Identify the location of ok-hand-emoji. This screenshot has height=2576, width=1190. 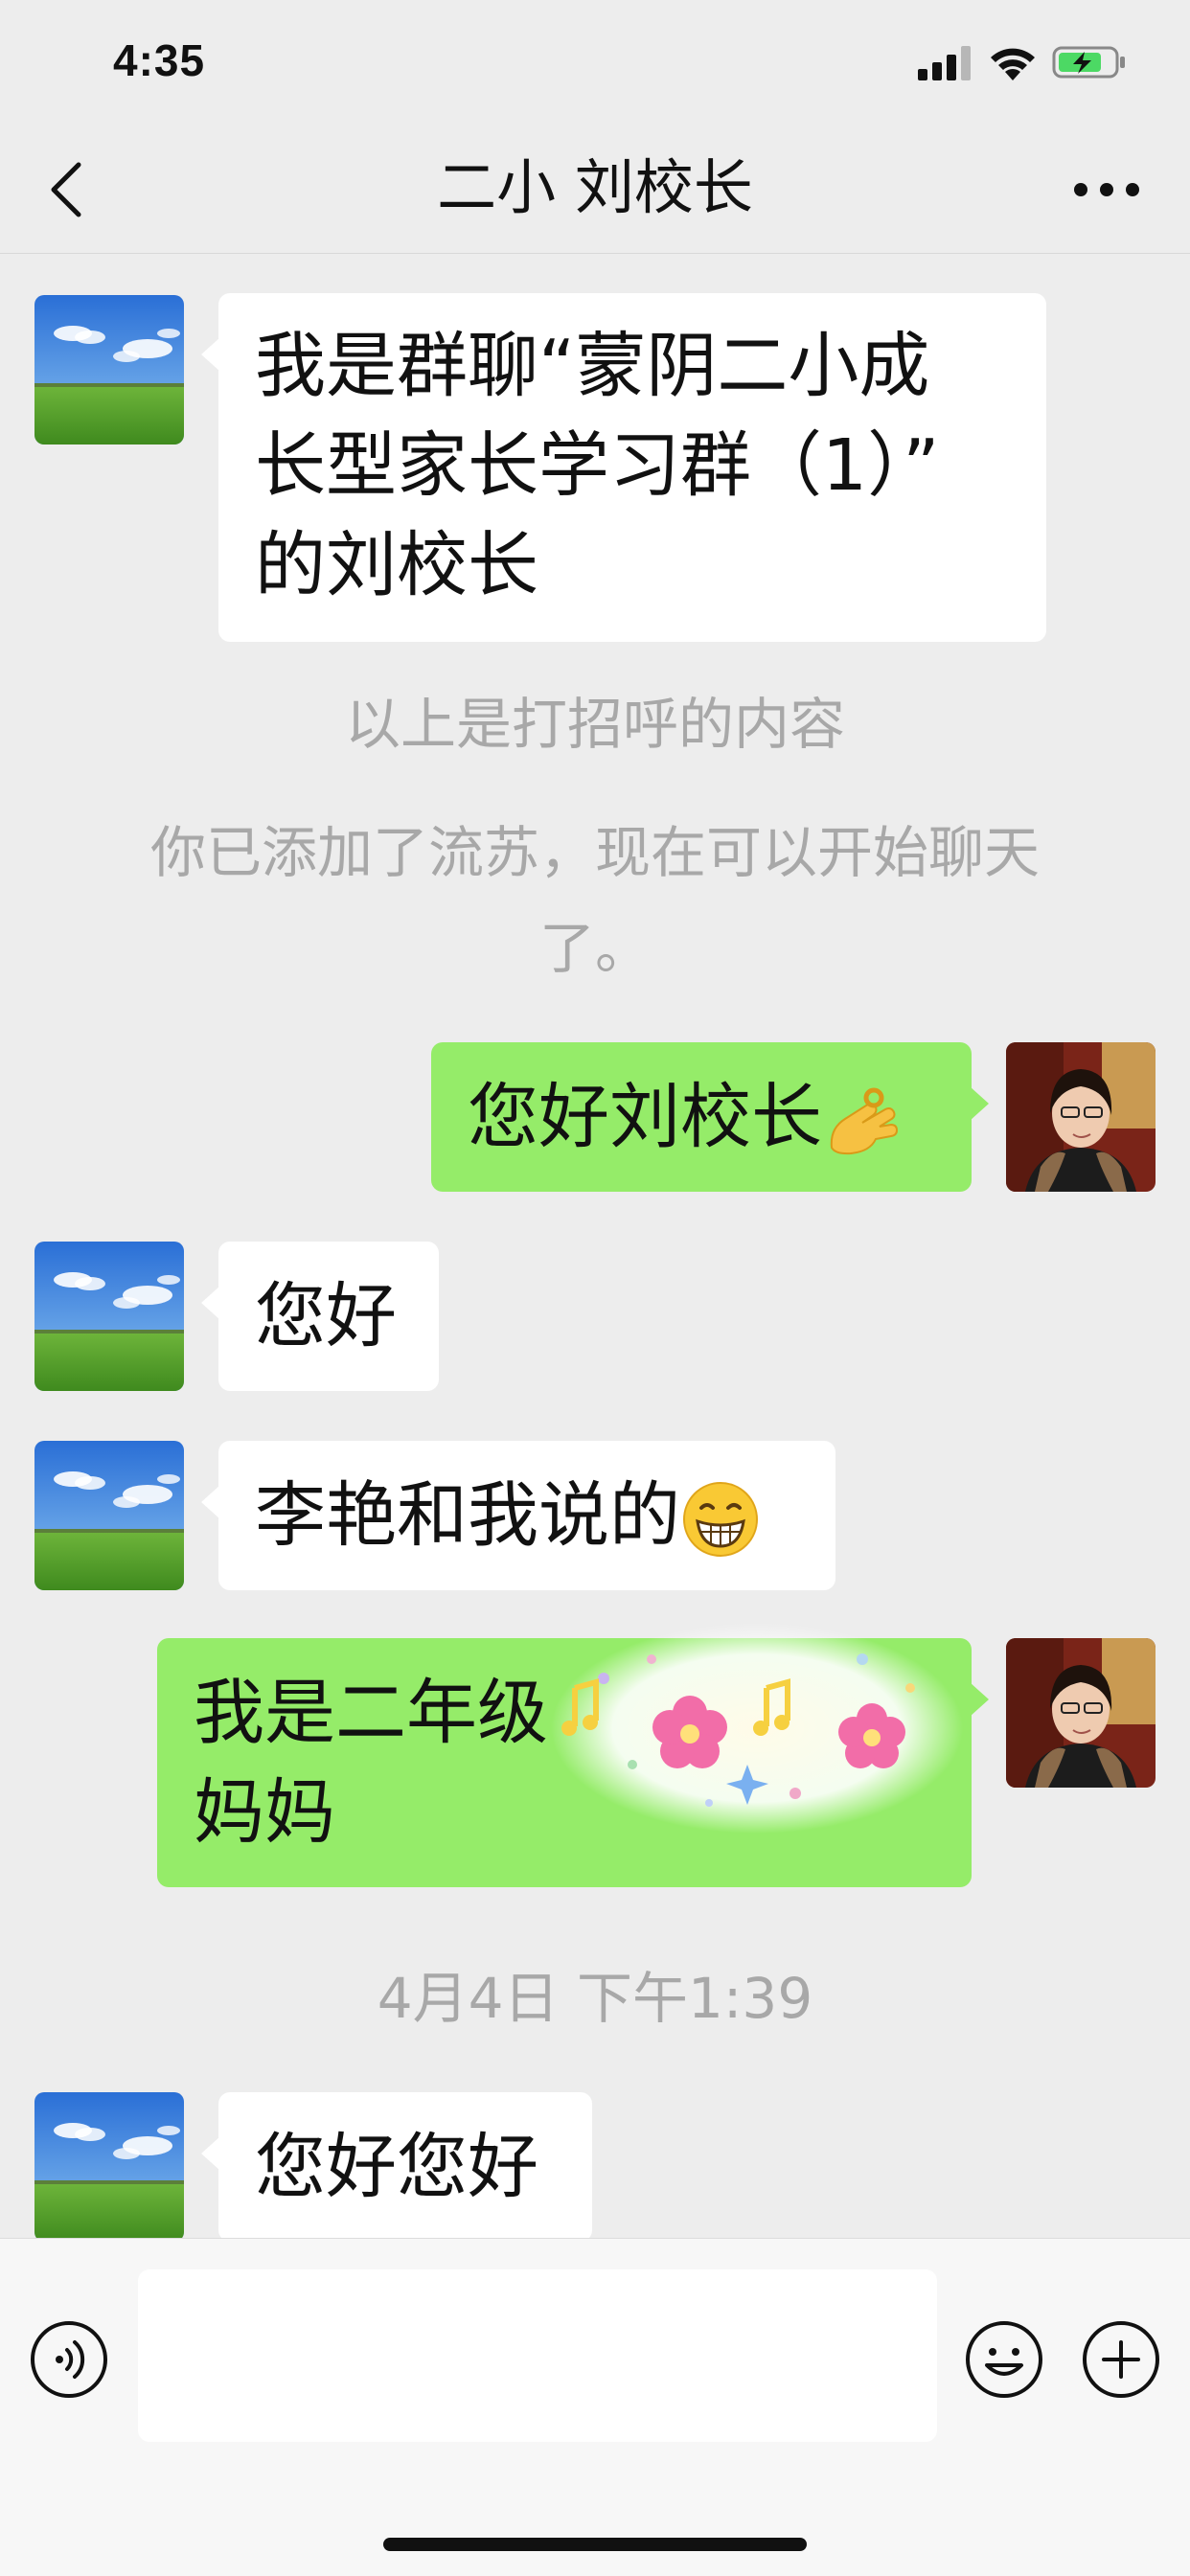
(865, 1121).